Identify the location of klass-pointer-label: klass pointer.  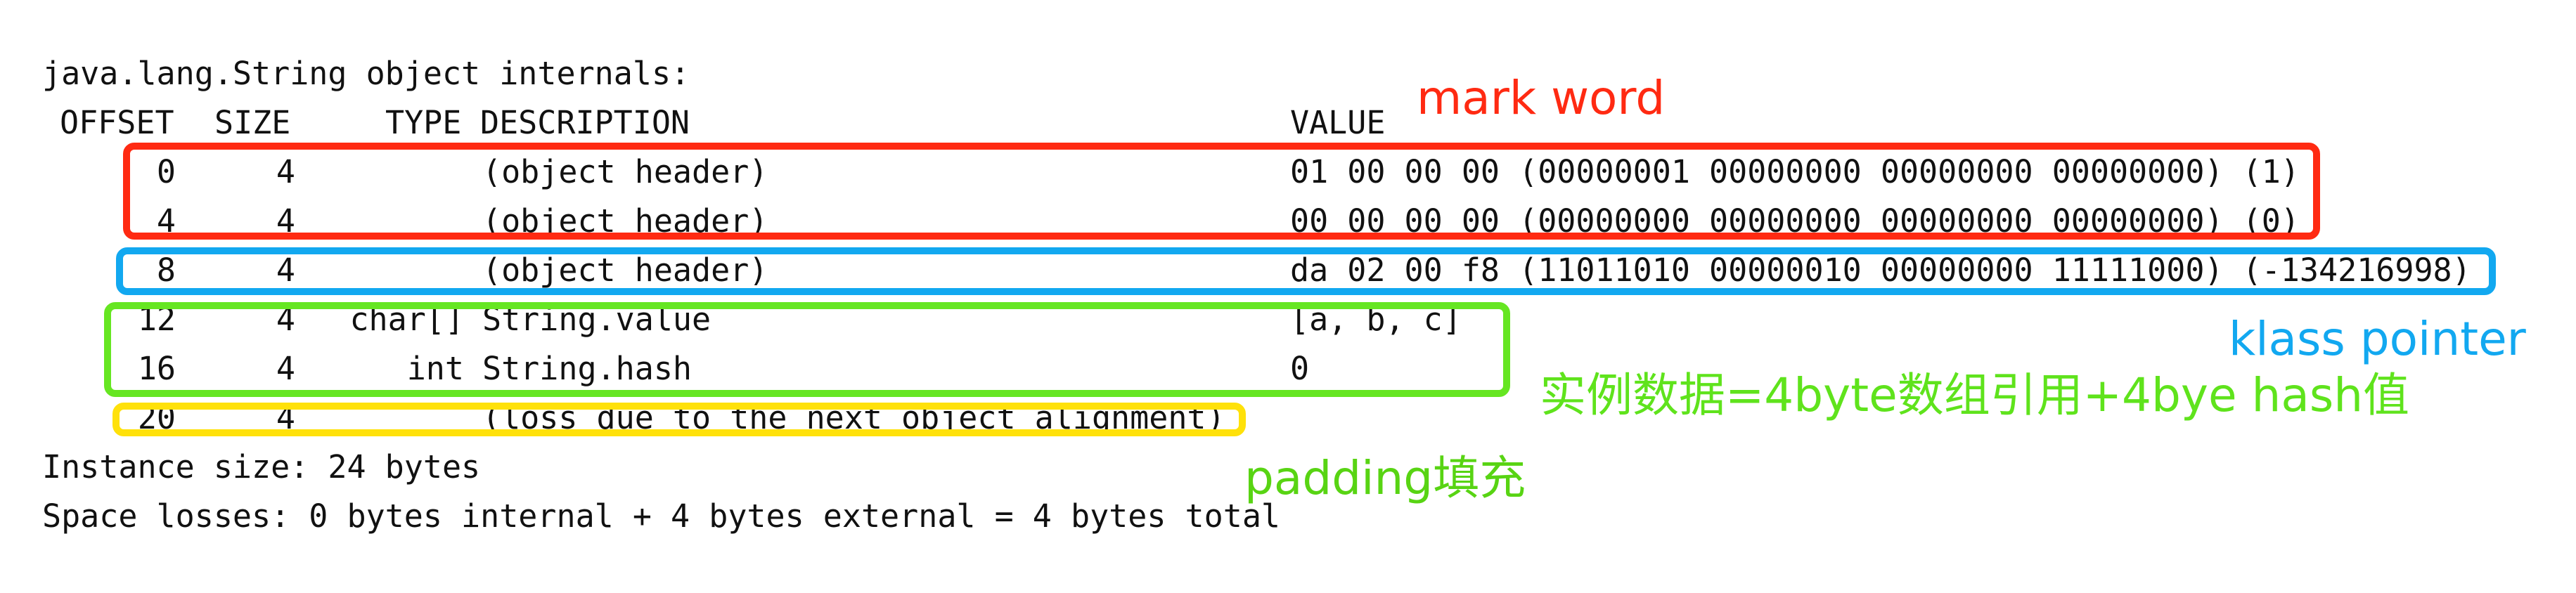
(2377, 339).